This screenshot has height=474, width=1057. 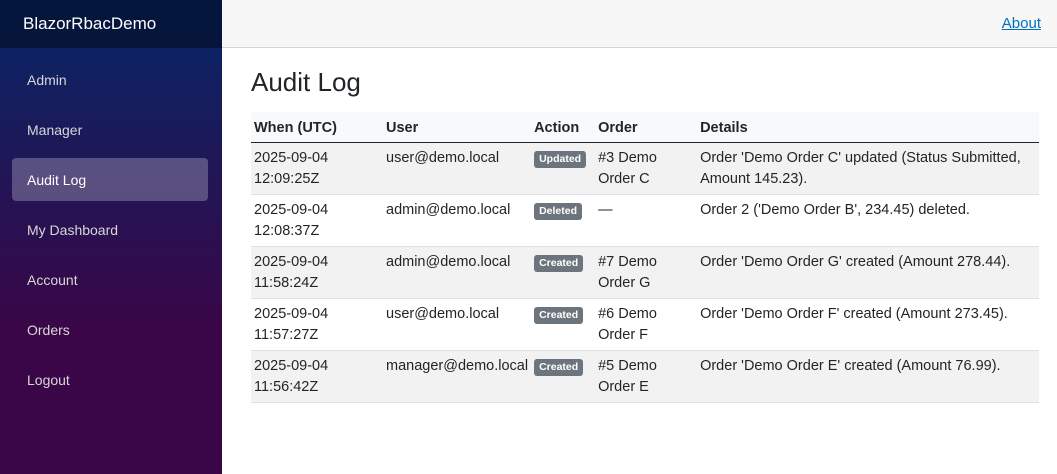 I want to click on column-header-order: Order, so click(x=646, y=127).